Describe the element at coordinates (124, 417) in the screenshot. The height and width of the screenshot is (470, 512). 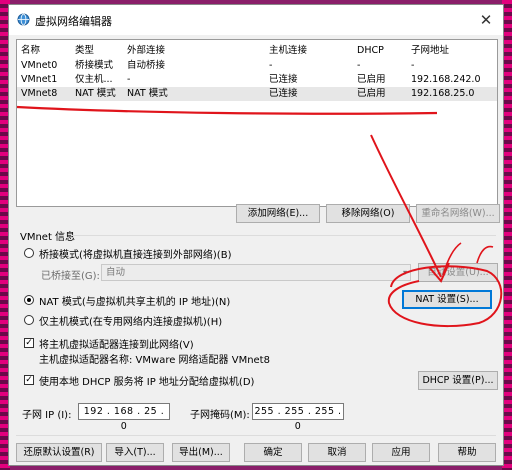
I see `subnet-ip-input: 192 . 168 . 25 . 0` at that location.